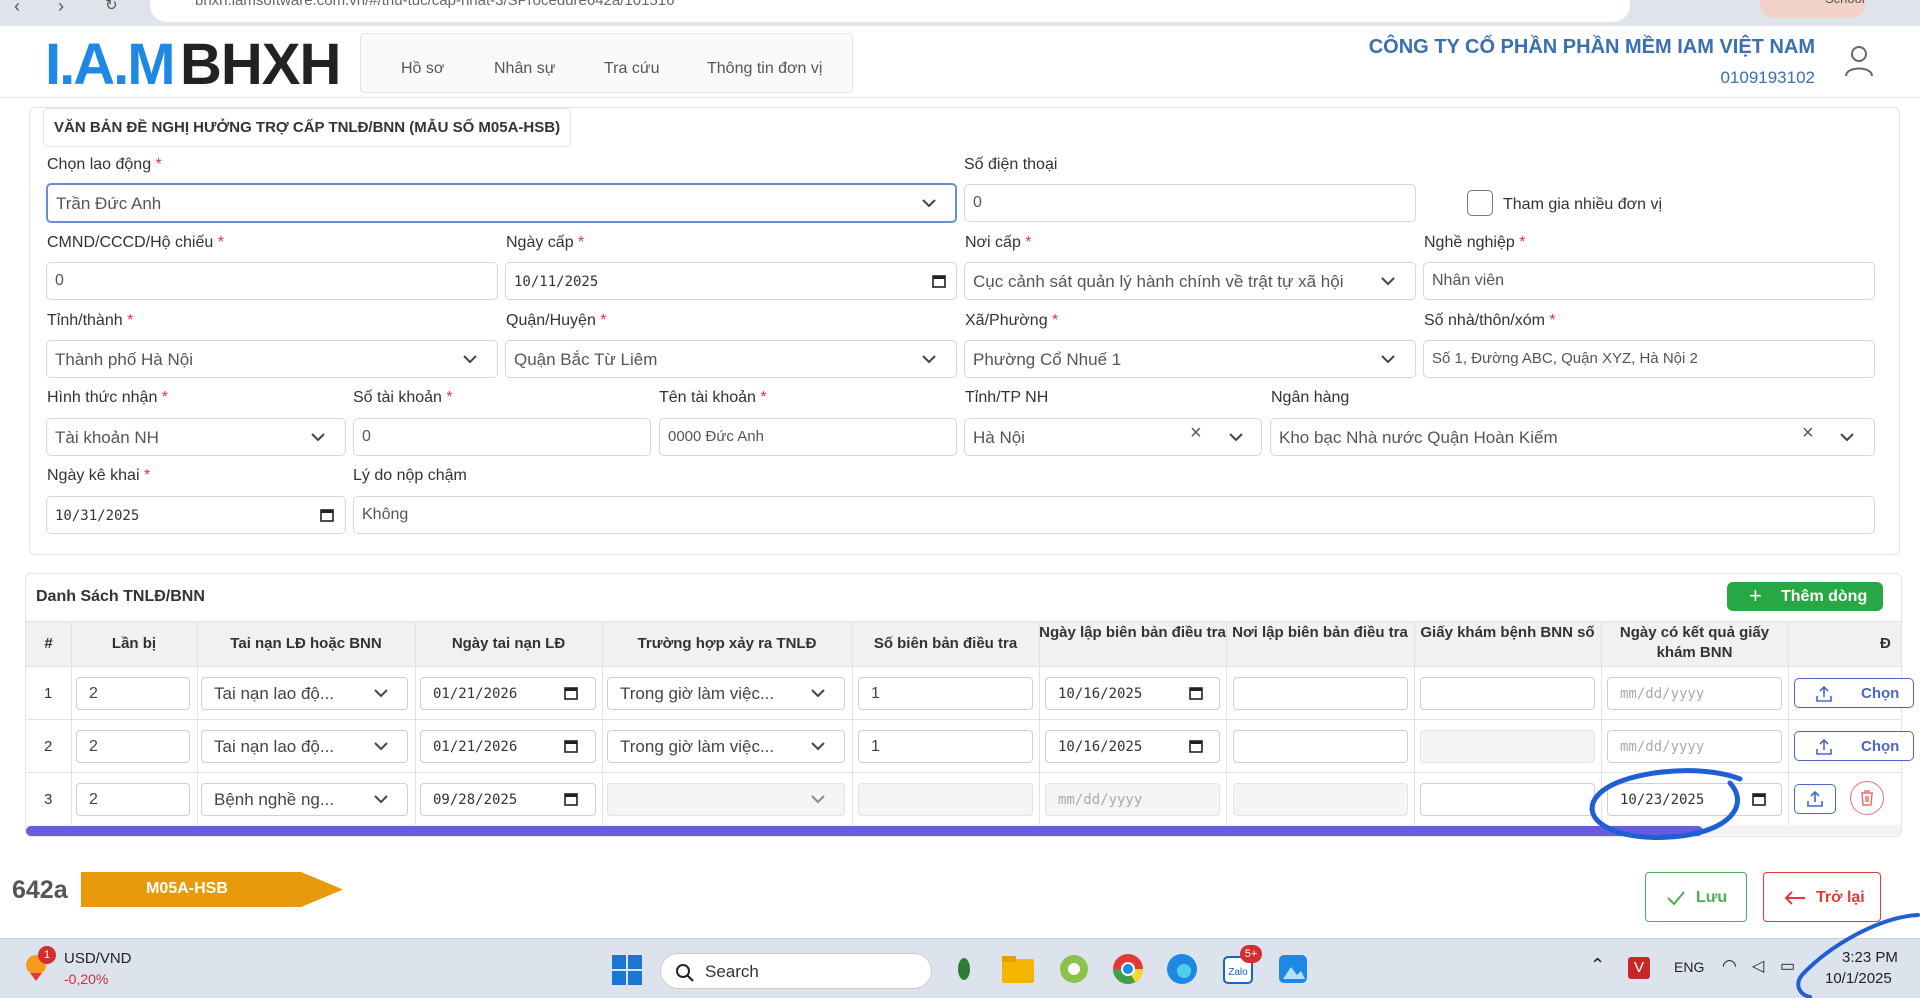 Image resolution: width=1920 pixels, height=998 pixels. What do you see at coordinates (1812, 9) in the screenshot?
I see `profile-button: School` at bounding box center [1812, 9].